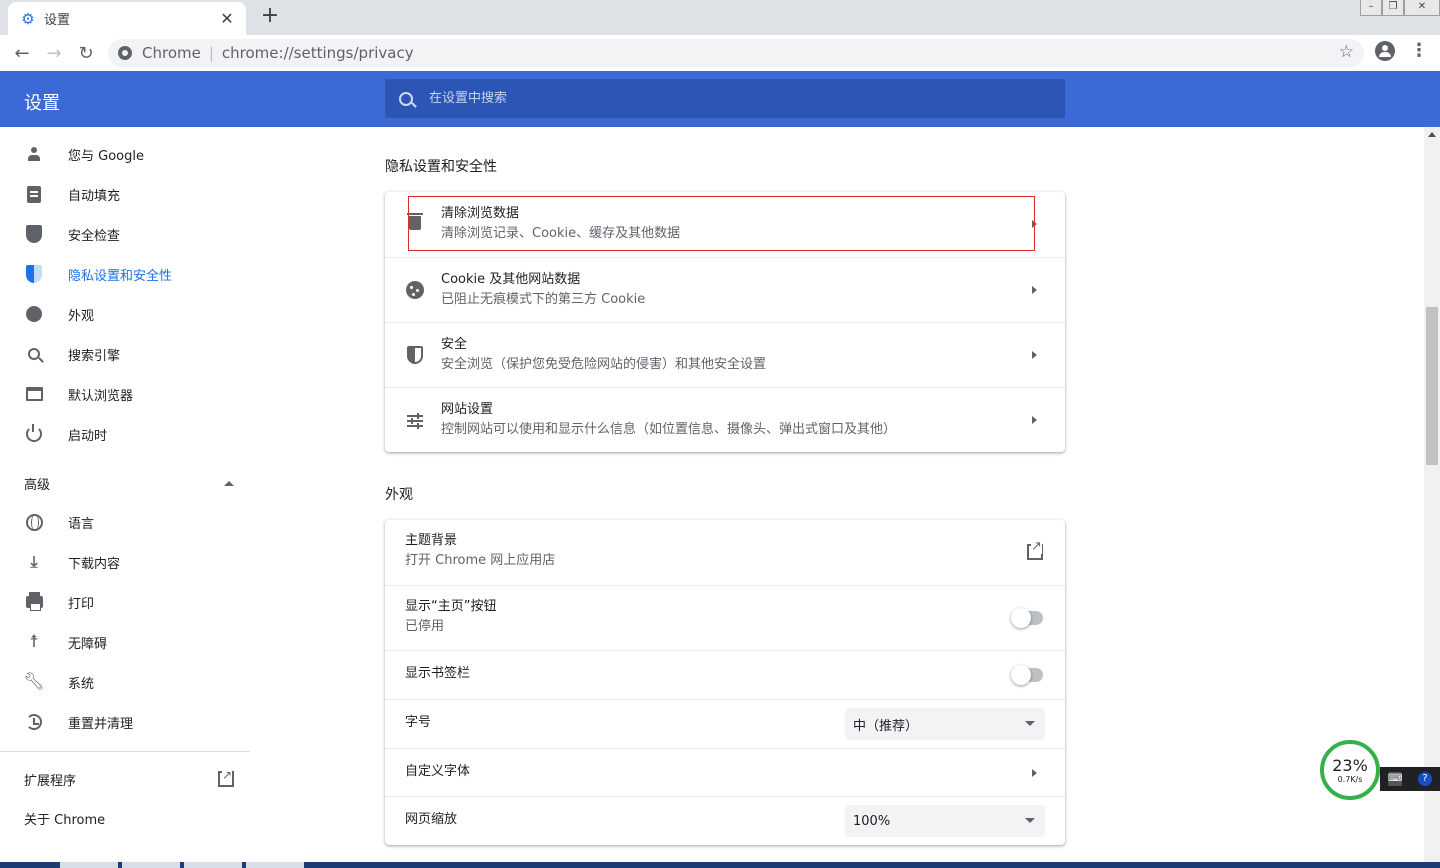 The width and height of the screenshot is (1440, 868). I want to click on settings-search-box, so click(725, 98).